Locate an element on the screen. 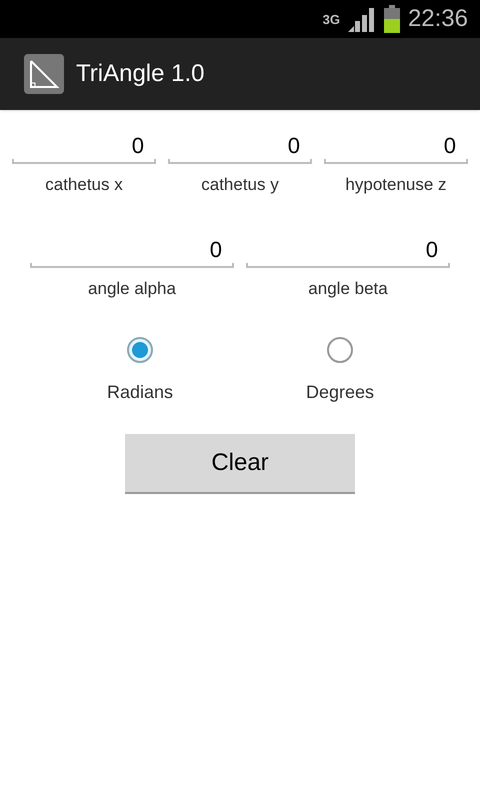 The height and width of the screenshot is (800, 480). network-type: 3G is located at coordinates (331, 19).